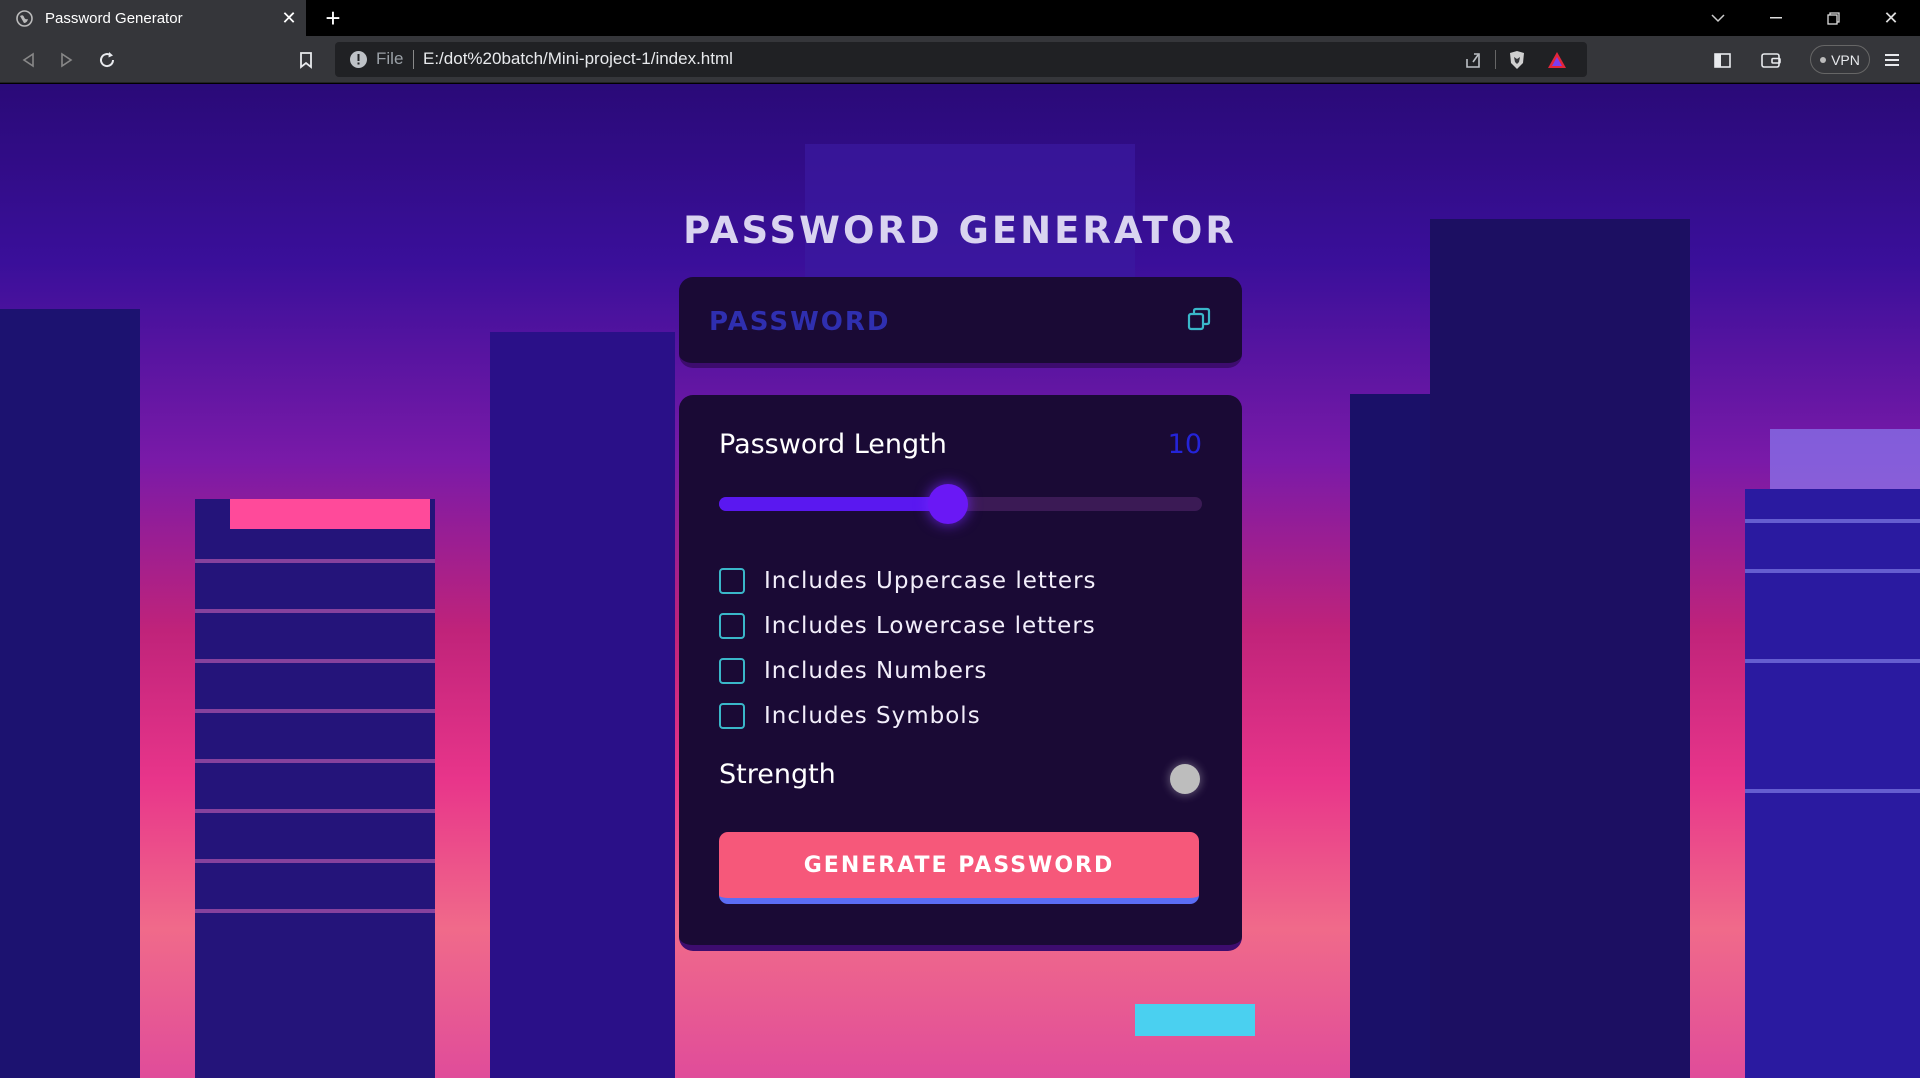 The height and width of the screenshot is (1078, 1920). I want to click on symbols-checkbox, so click(732, 716).